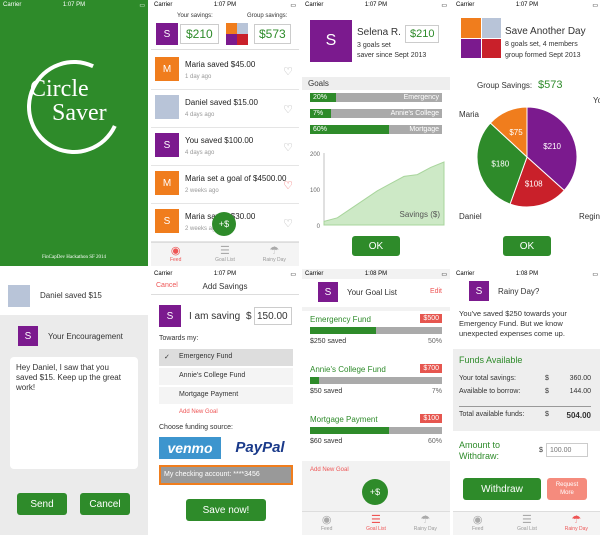 The height and width of the screenshot is (535, 600). What do you see at coordinates (225, 71) in the screenshot?
I see `feed-item: M Maria saved $45.00 1 day ago ♡` at bounding box center [225, 71].